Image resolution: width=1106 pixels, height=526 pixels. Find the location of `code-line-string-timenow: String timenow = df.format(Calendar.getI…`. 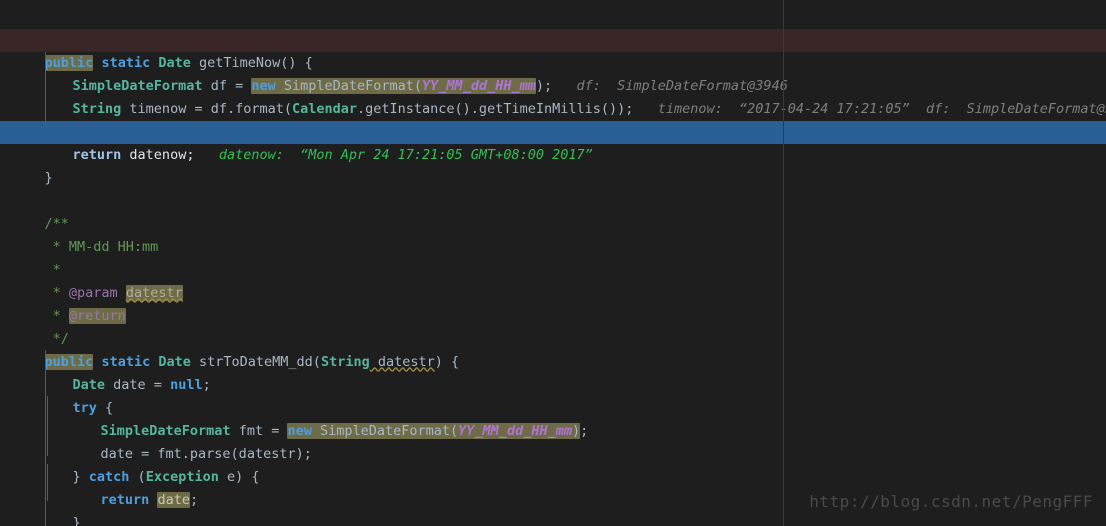

code-line-string-timenow: String timenow = df.format(Calendar.getI… is located at coordinates (553, 96).